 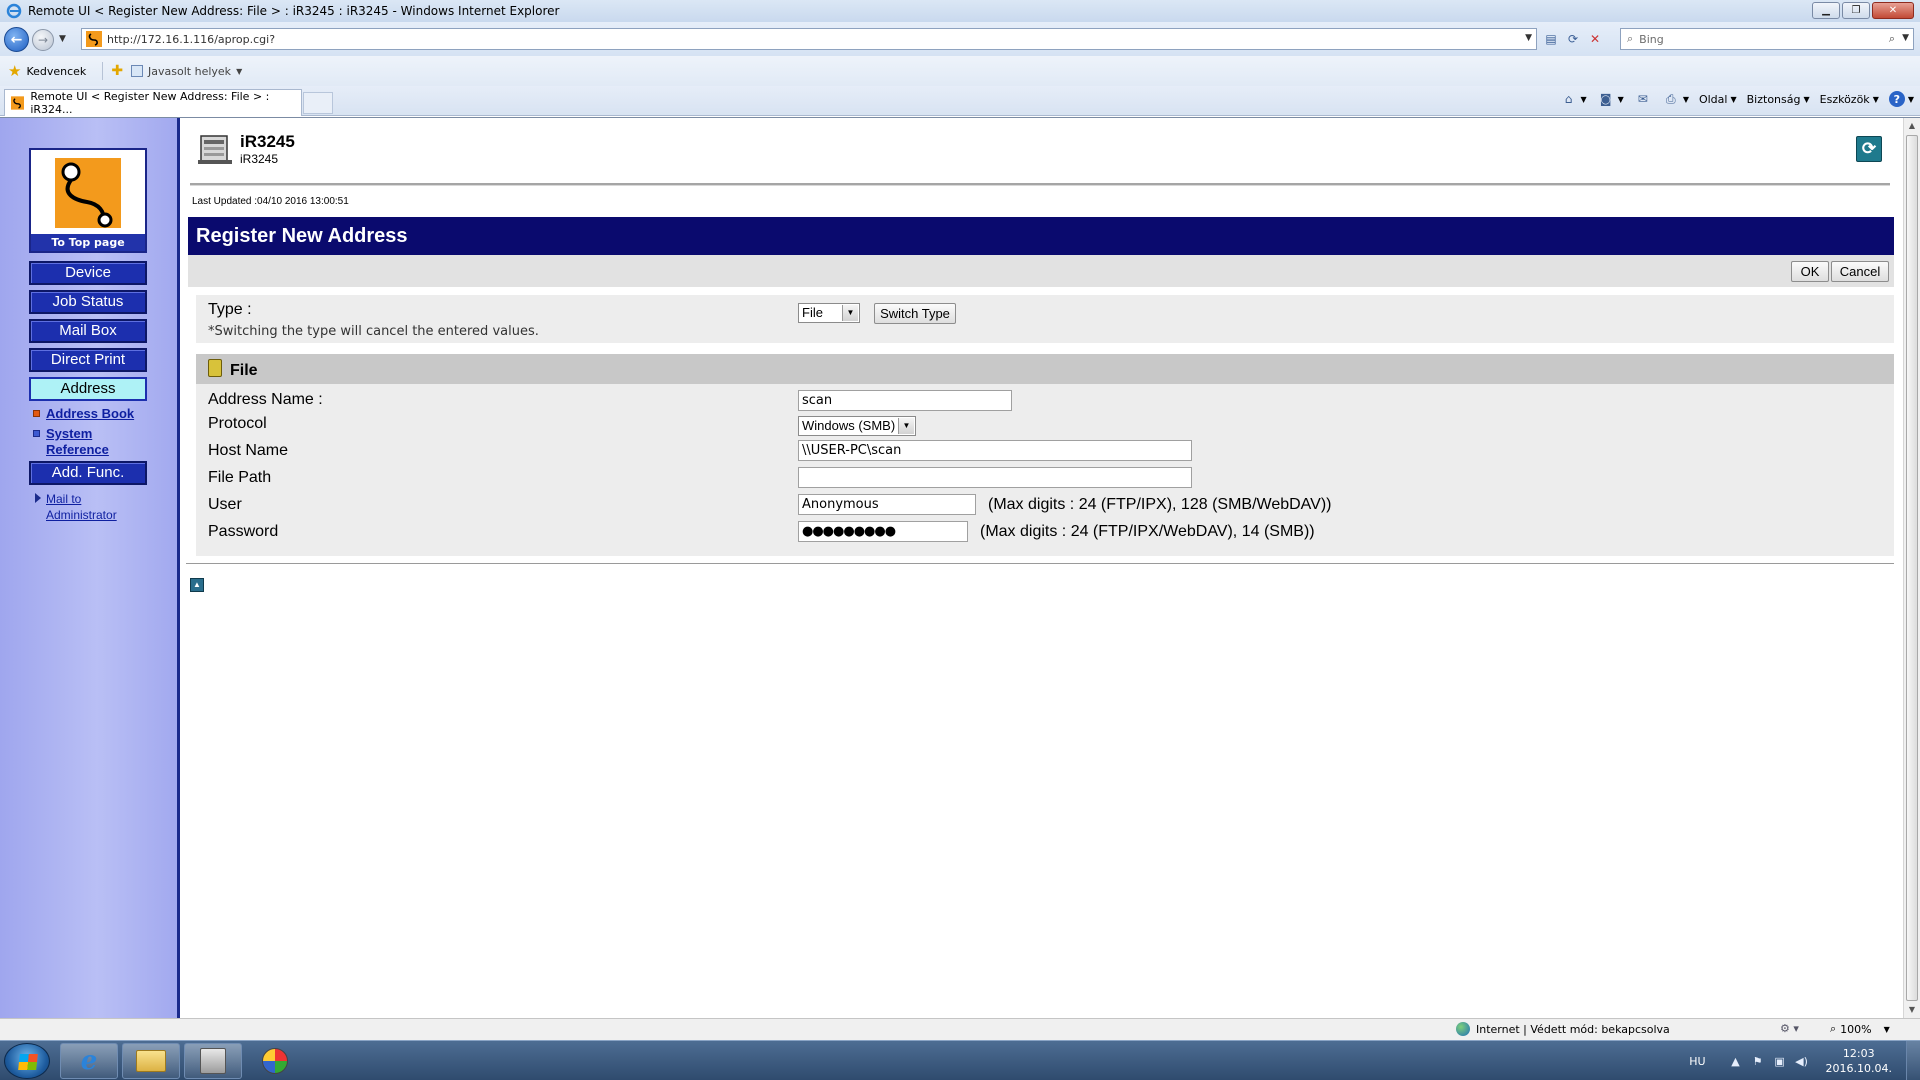 I want to click on home-dropdown-icon: ▼, so click(x=1584, y=99).